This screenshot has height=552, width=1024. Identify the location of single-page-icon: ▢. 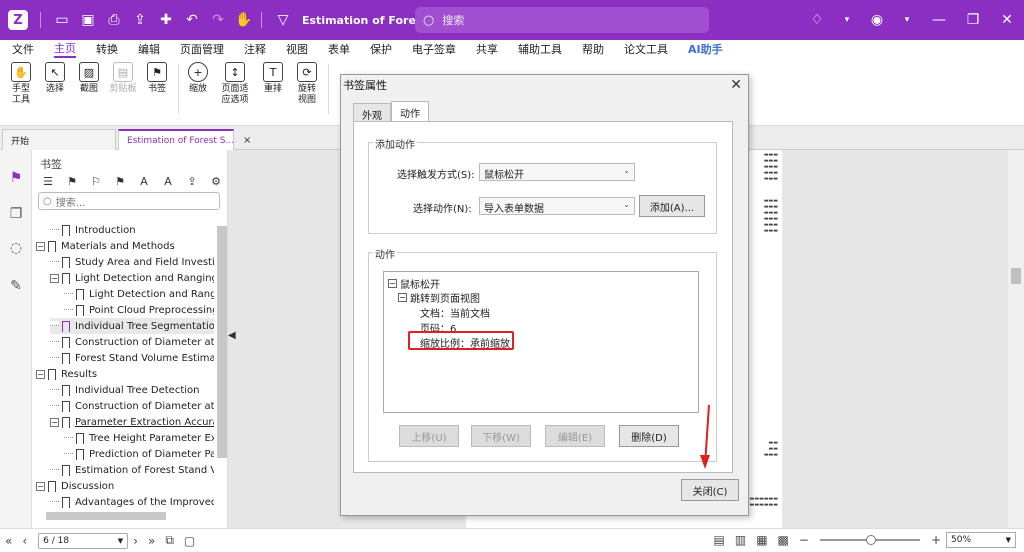
(189, 541).